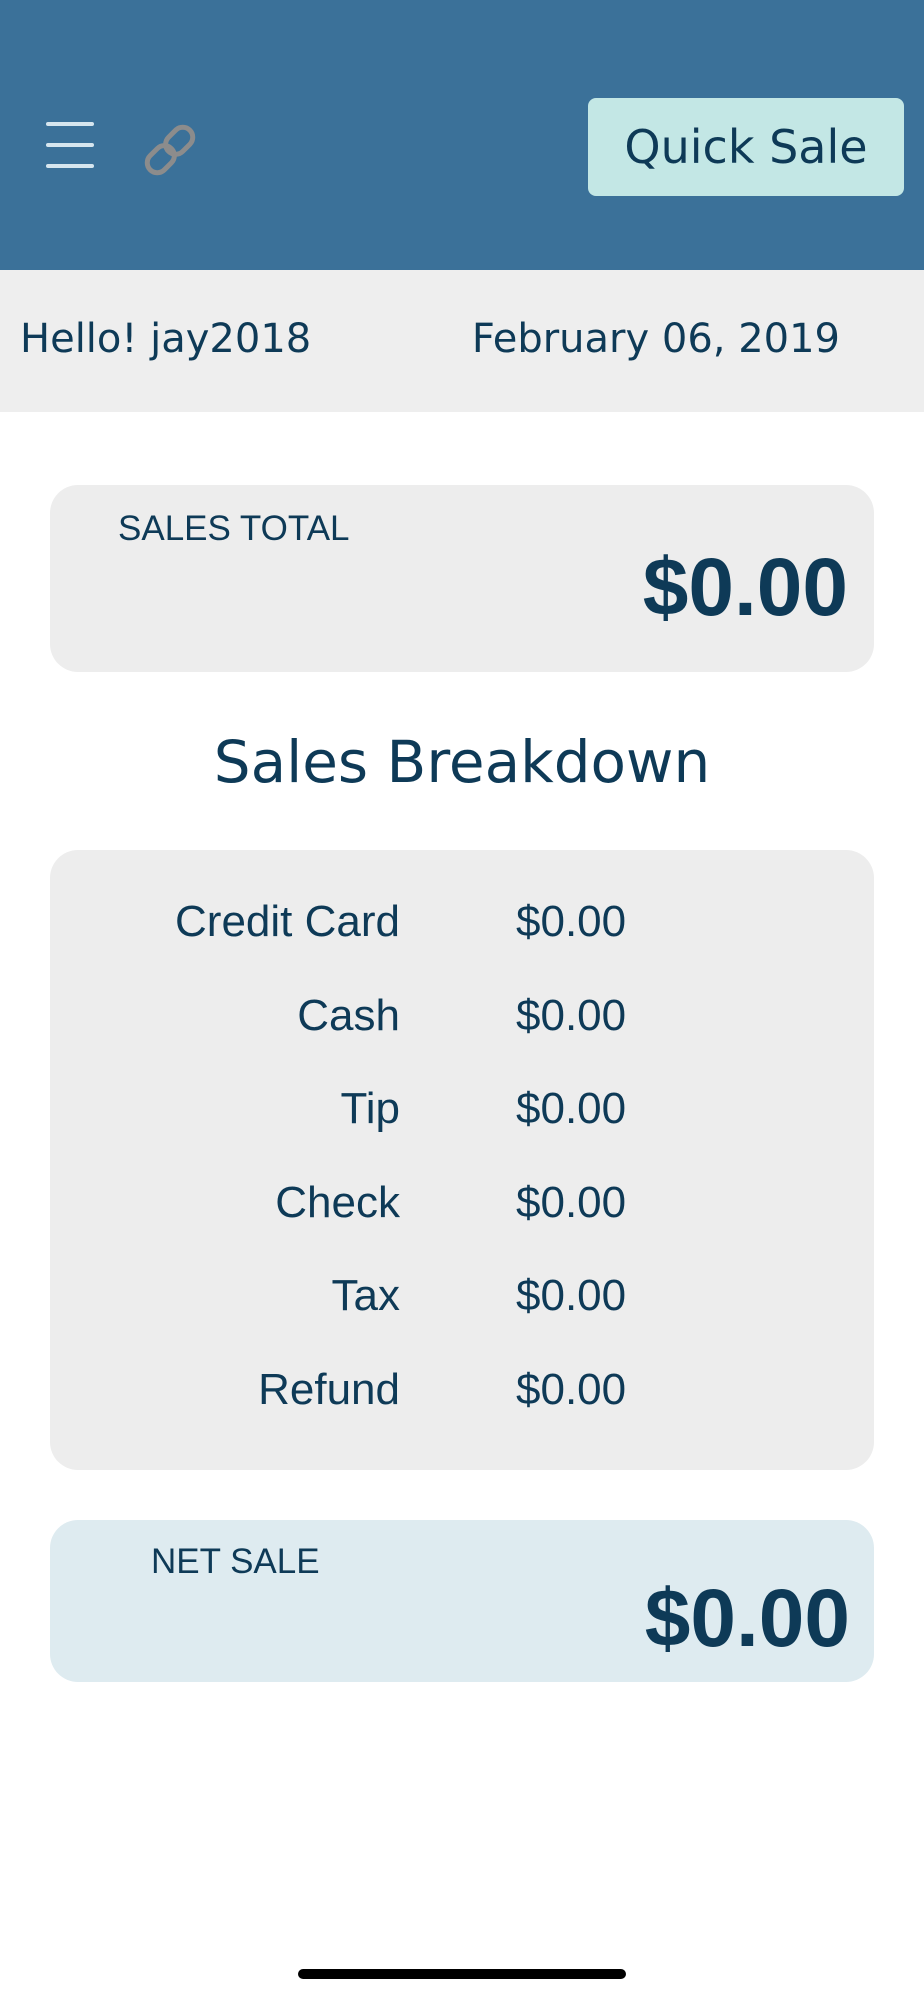 The width and height of the screenshot is (924, 2000). Describe the element at coordinates (745, 587) in the screenshot. I see `sales-total-amount: $0.00` at that location.